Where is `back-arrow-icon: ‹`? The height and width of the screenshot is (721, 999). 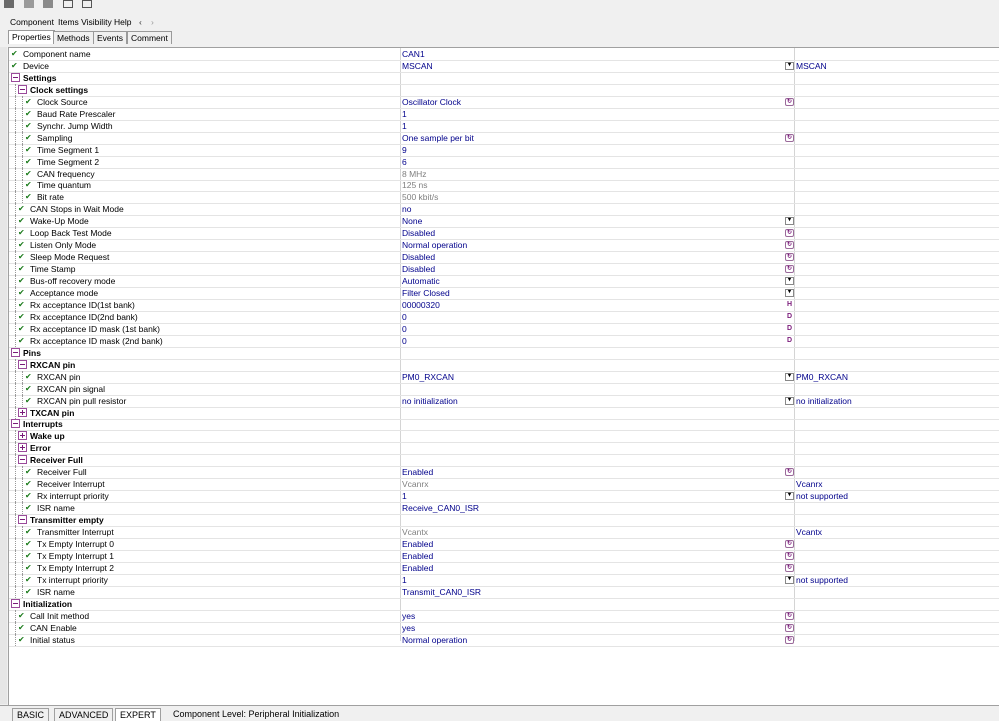 back-arrow-icon: ‹ is located at coordinates (140, 22).